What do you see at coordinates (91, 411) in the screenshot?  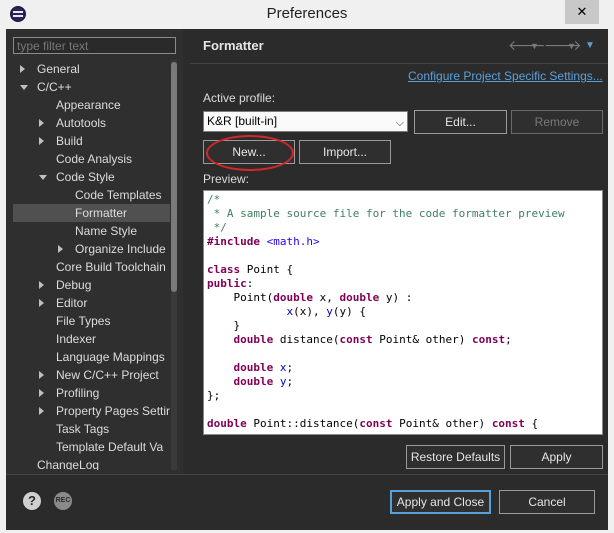 I see `tree-item: Property Pages Settir` at bounding box center [91, 411].